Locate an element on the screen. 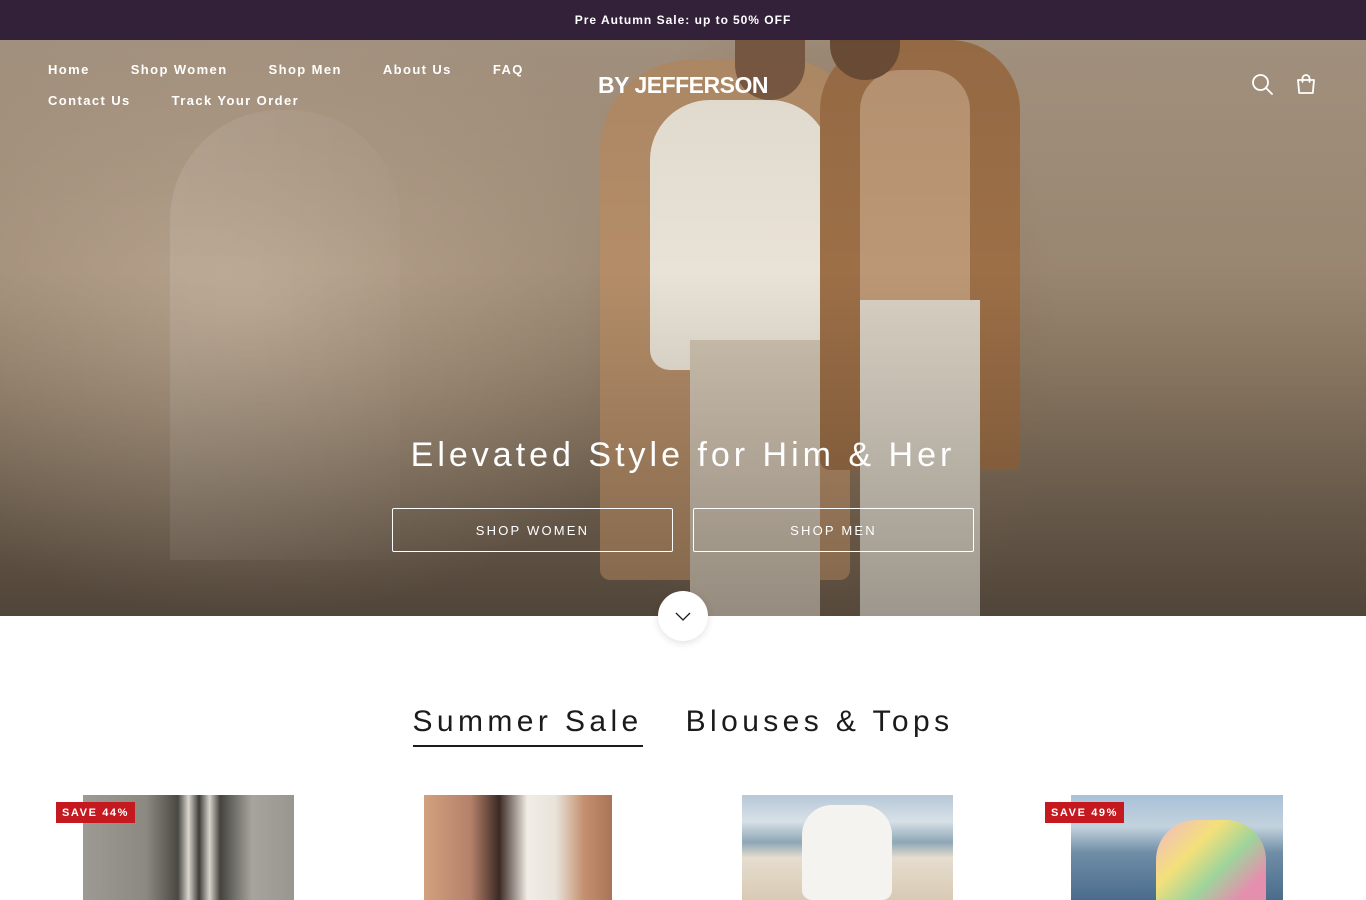 The width and height of the screenshot is (1366, 900). scroll-down-button is located at coordinates (683, 616).